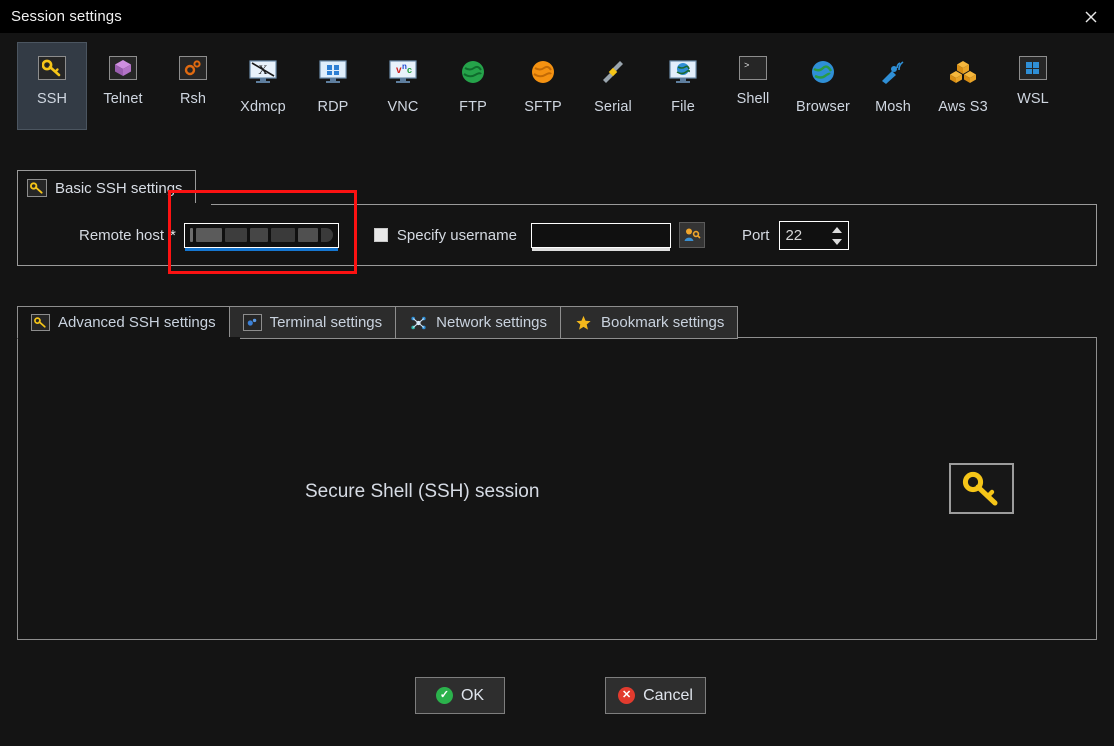 Image resolution: width=1114 pixels, height=746 pixels. Describe the element at coordinates (261, 249) in the screenshot. I see `focus-underline` at that location.